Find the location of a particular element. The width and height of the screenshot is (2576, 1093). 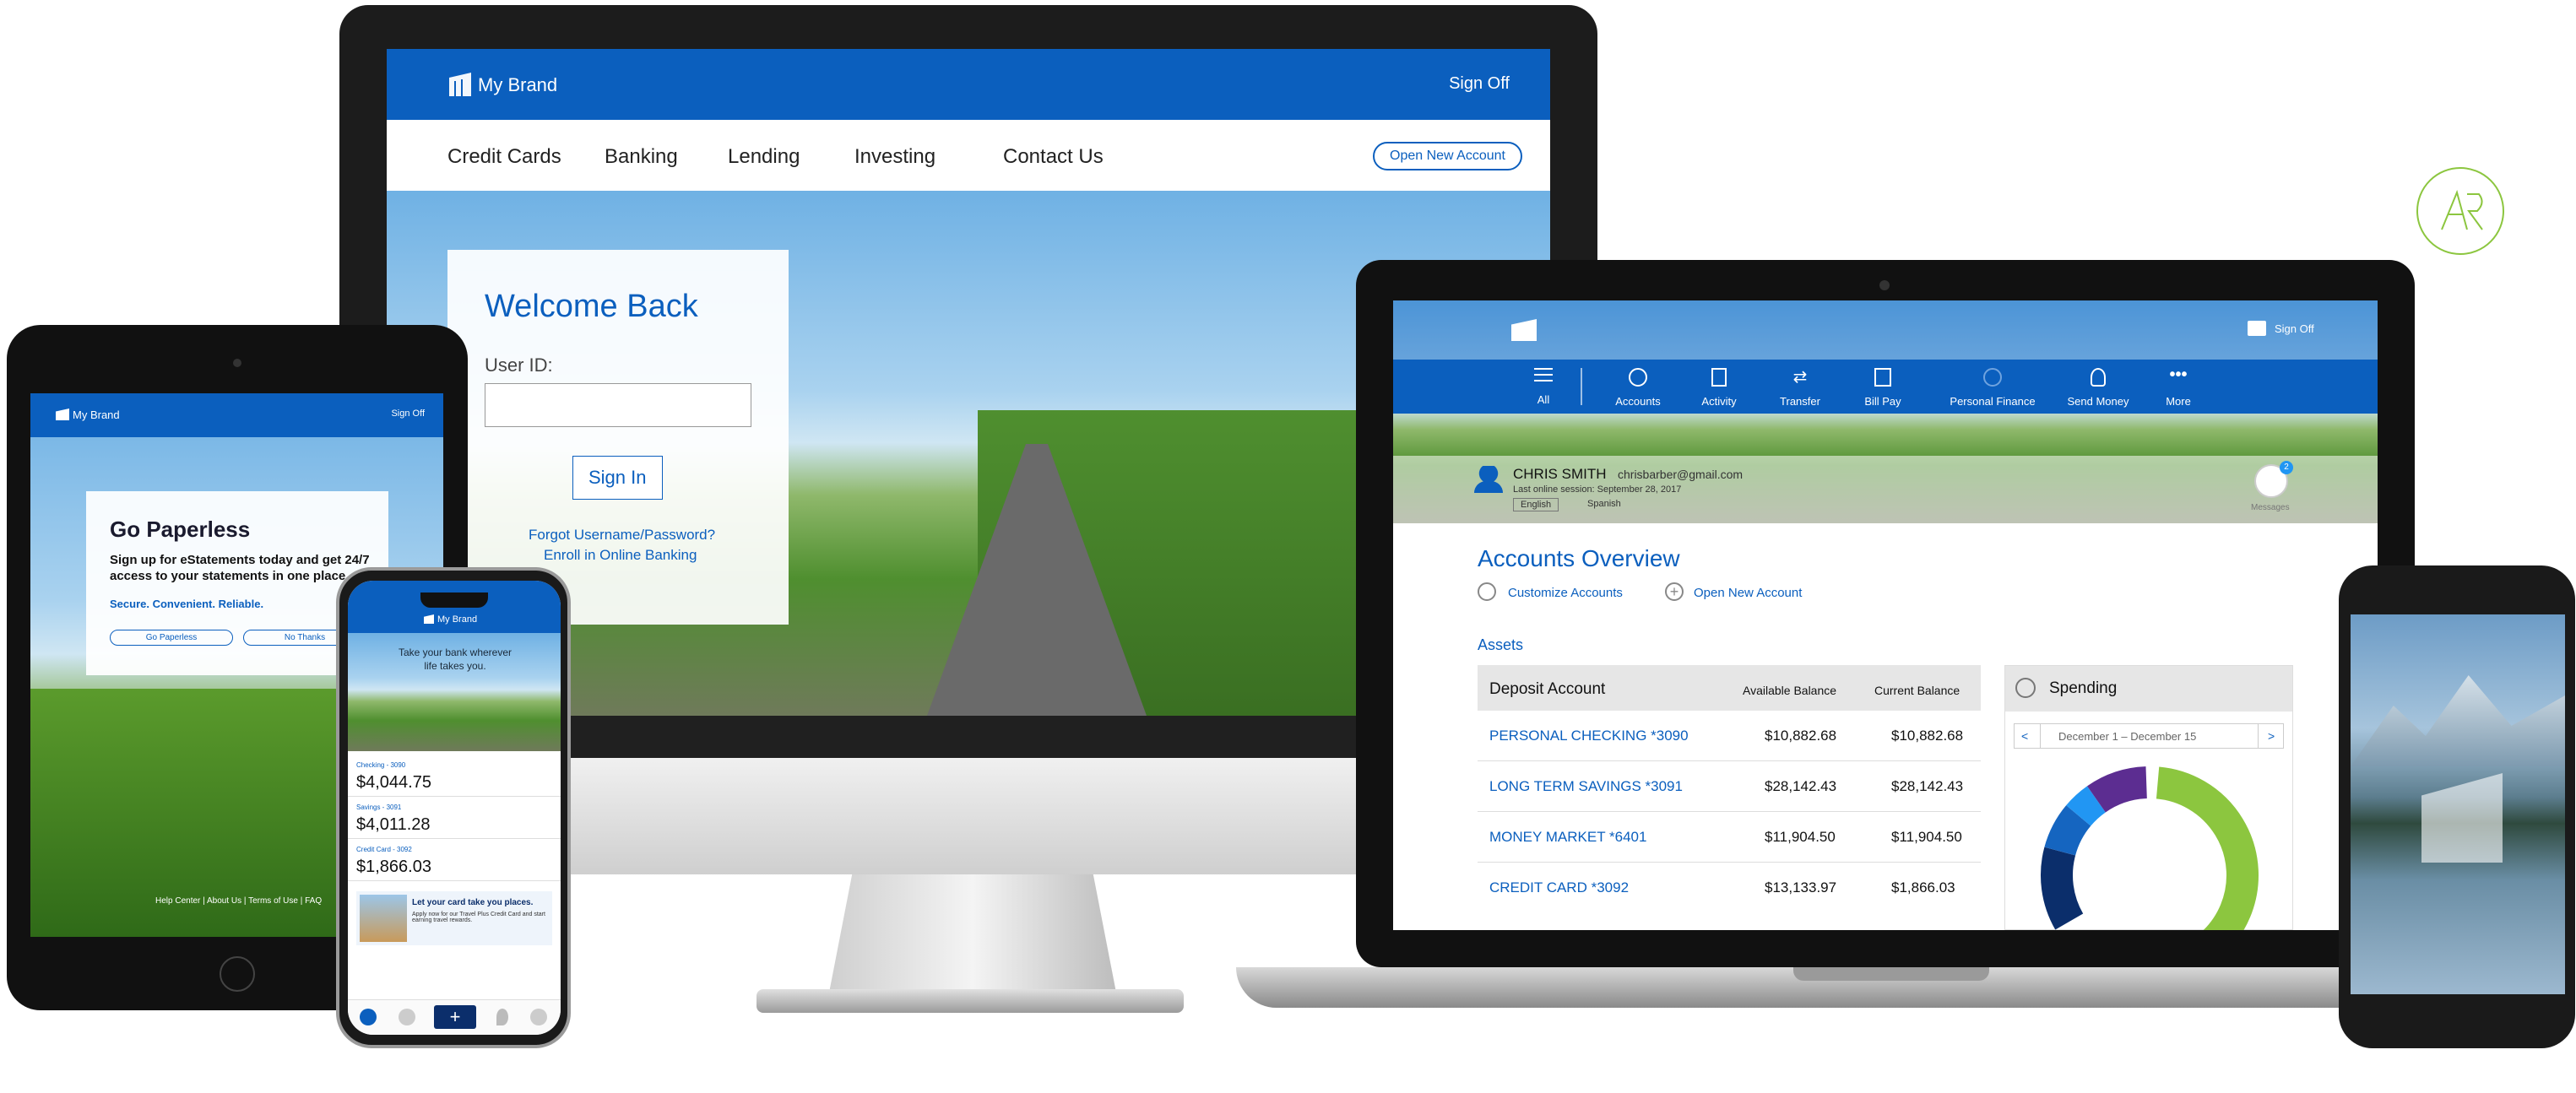

plus-circle-icon: + is located at coordinates (1675, 591).